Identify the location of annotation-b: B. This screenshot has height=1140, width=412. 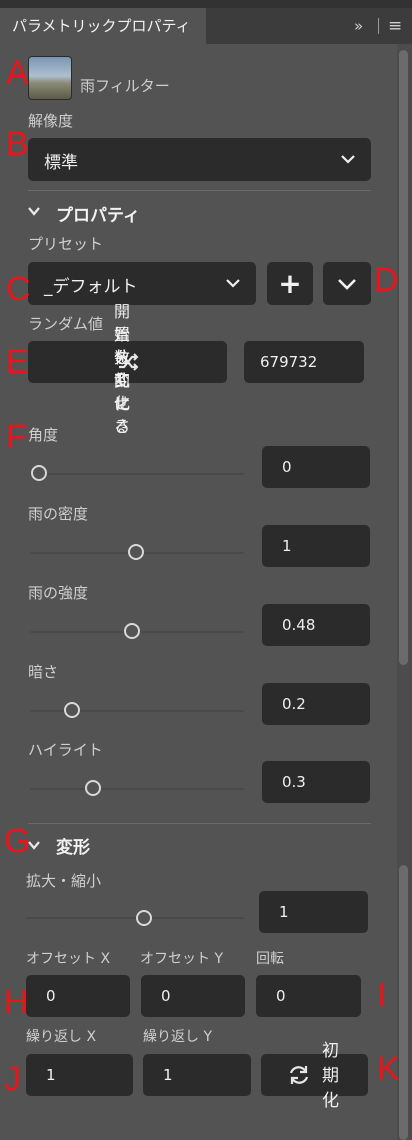
(17, 144).